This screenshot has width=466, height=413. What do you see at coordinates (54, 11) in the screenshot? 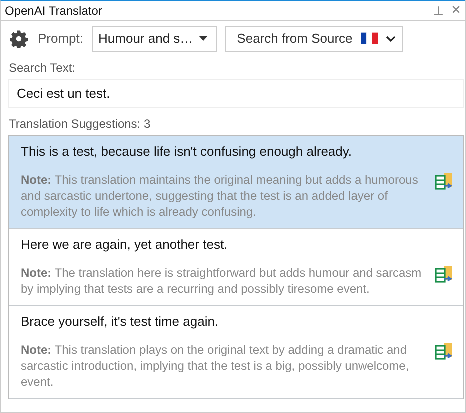
I see `window-title: OpenAI Translator` at bounding box center [54, 11].